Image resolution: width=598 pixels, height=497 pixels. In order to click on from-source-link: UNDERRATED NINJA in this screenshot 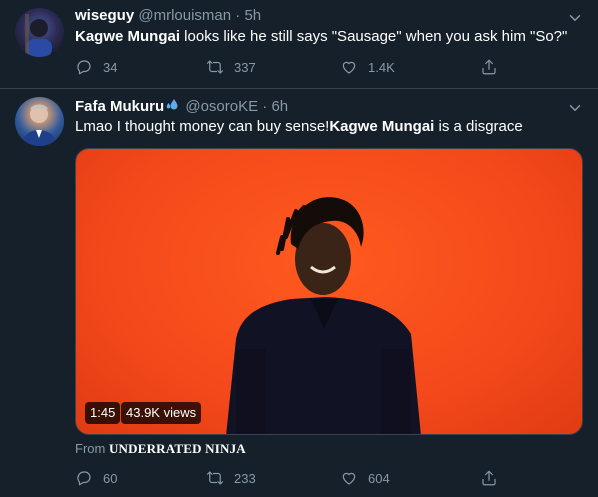, I will do `click(177, 448)`.